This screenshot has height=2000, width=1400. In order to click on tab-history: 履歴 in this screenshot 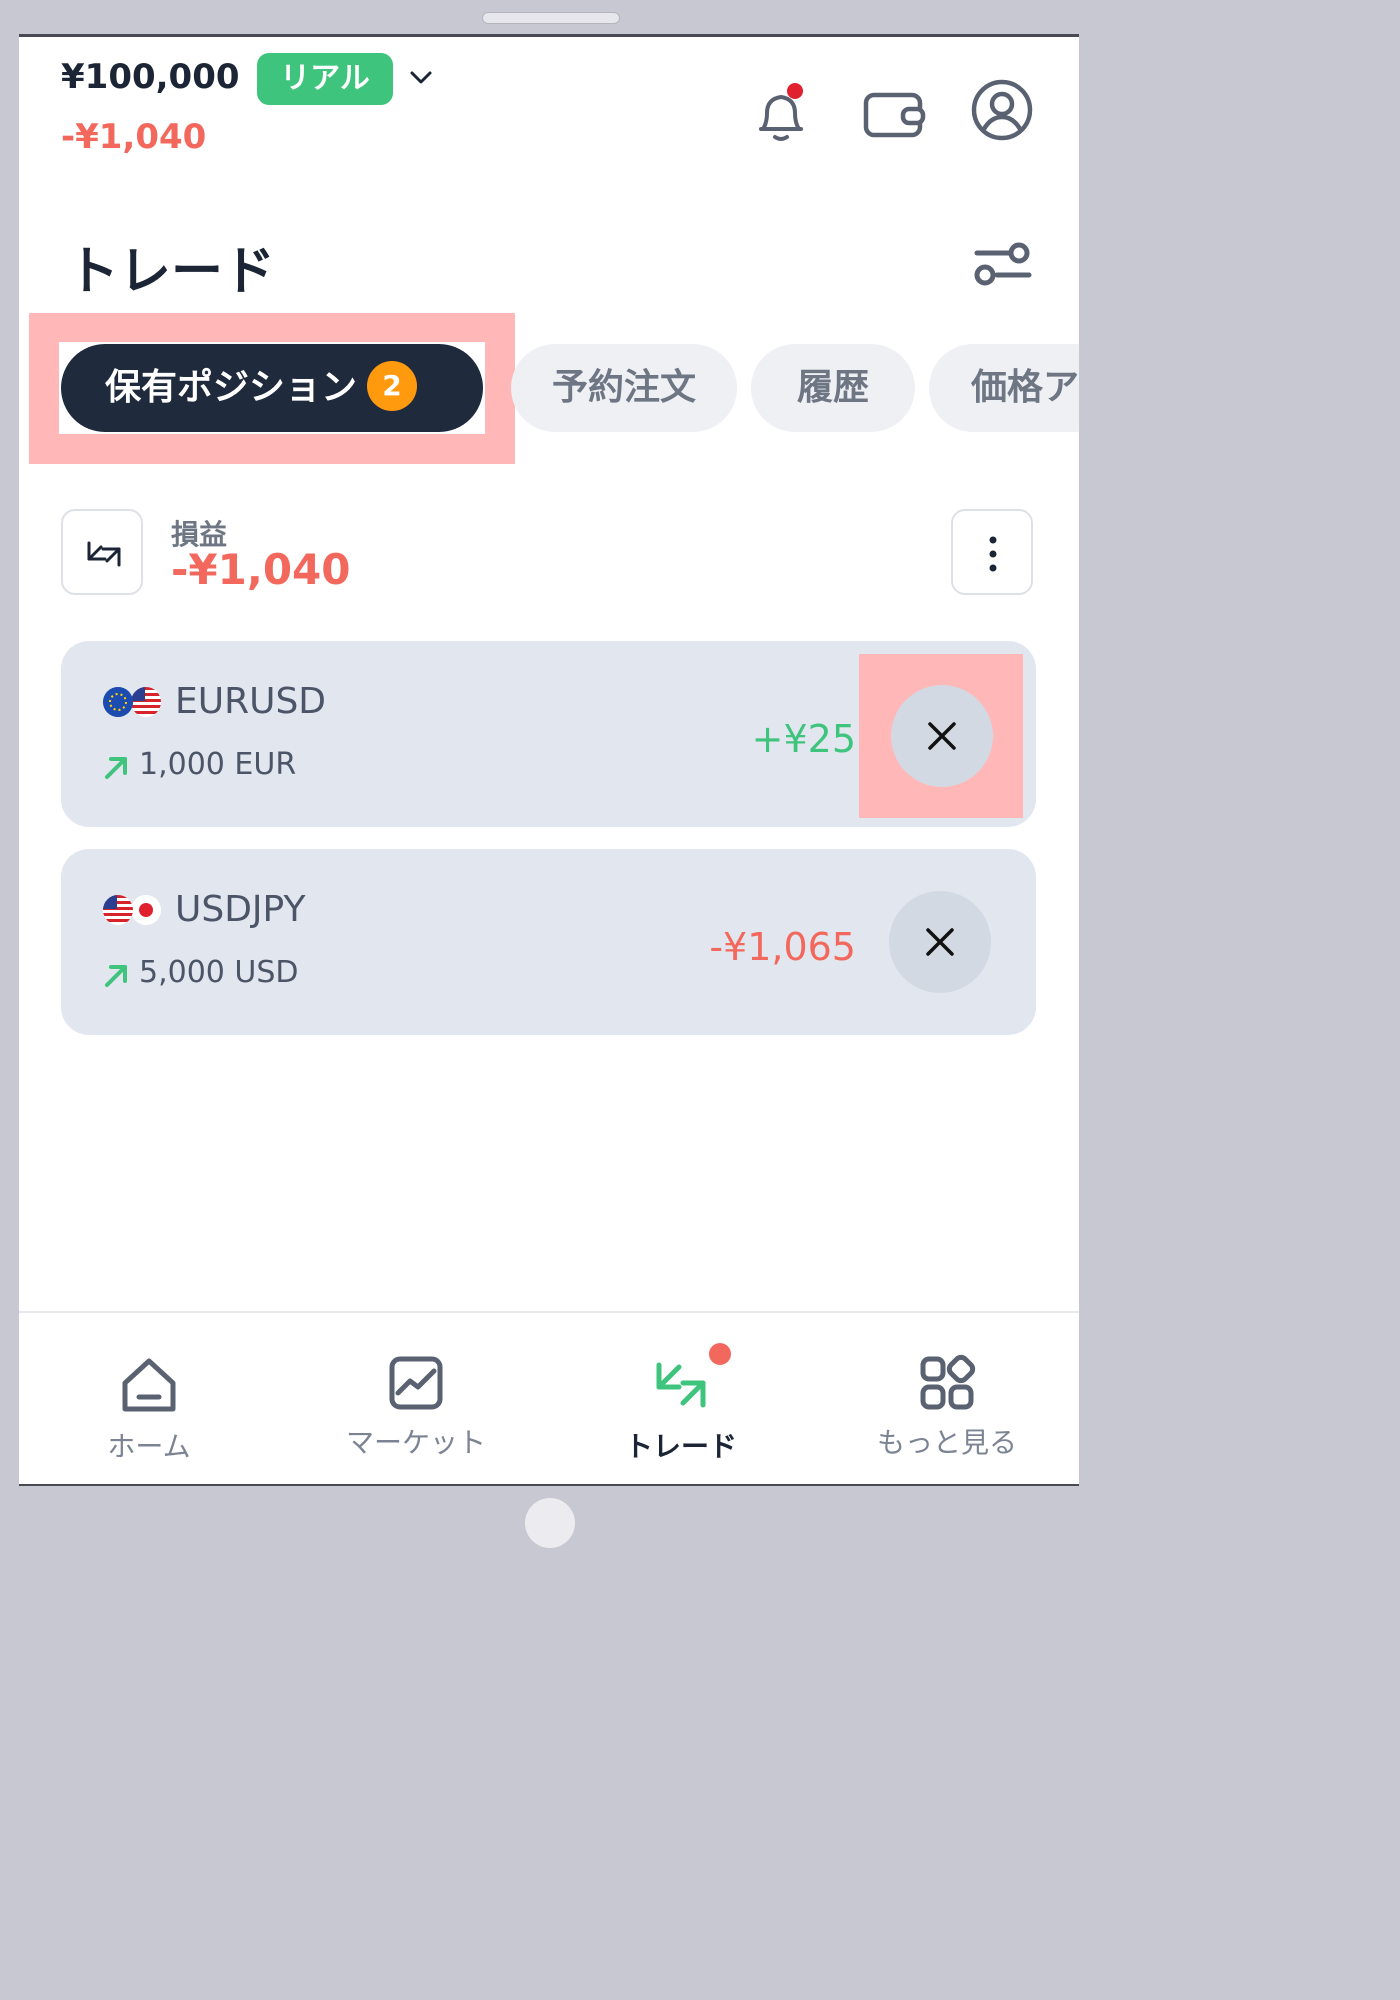, I will do `click(833, 388)`.